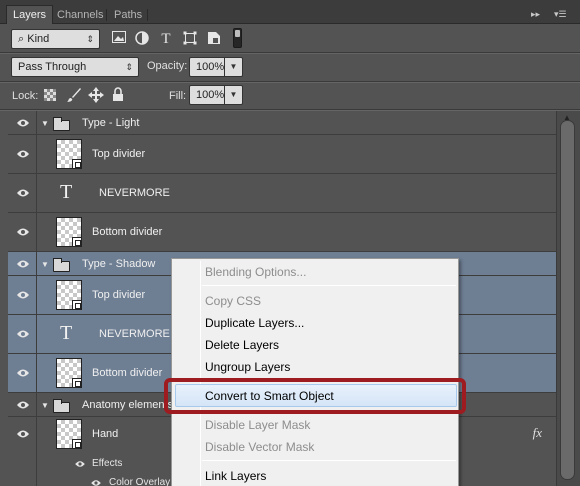 The image size is (580, 486). What do you see at coordinates (237, 38) in the screenshot?
I see `filter-toggle-icon` at bounding box center [237, 38].